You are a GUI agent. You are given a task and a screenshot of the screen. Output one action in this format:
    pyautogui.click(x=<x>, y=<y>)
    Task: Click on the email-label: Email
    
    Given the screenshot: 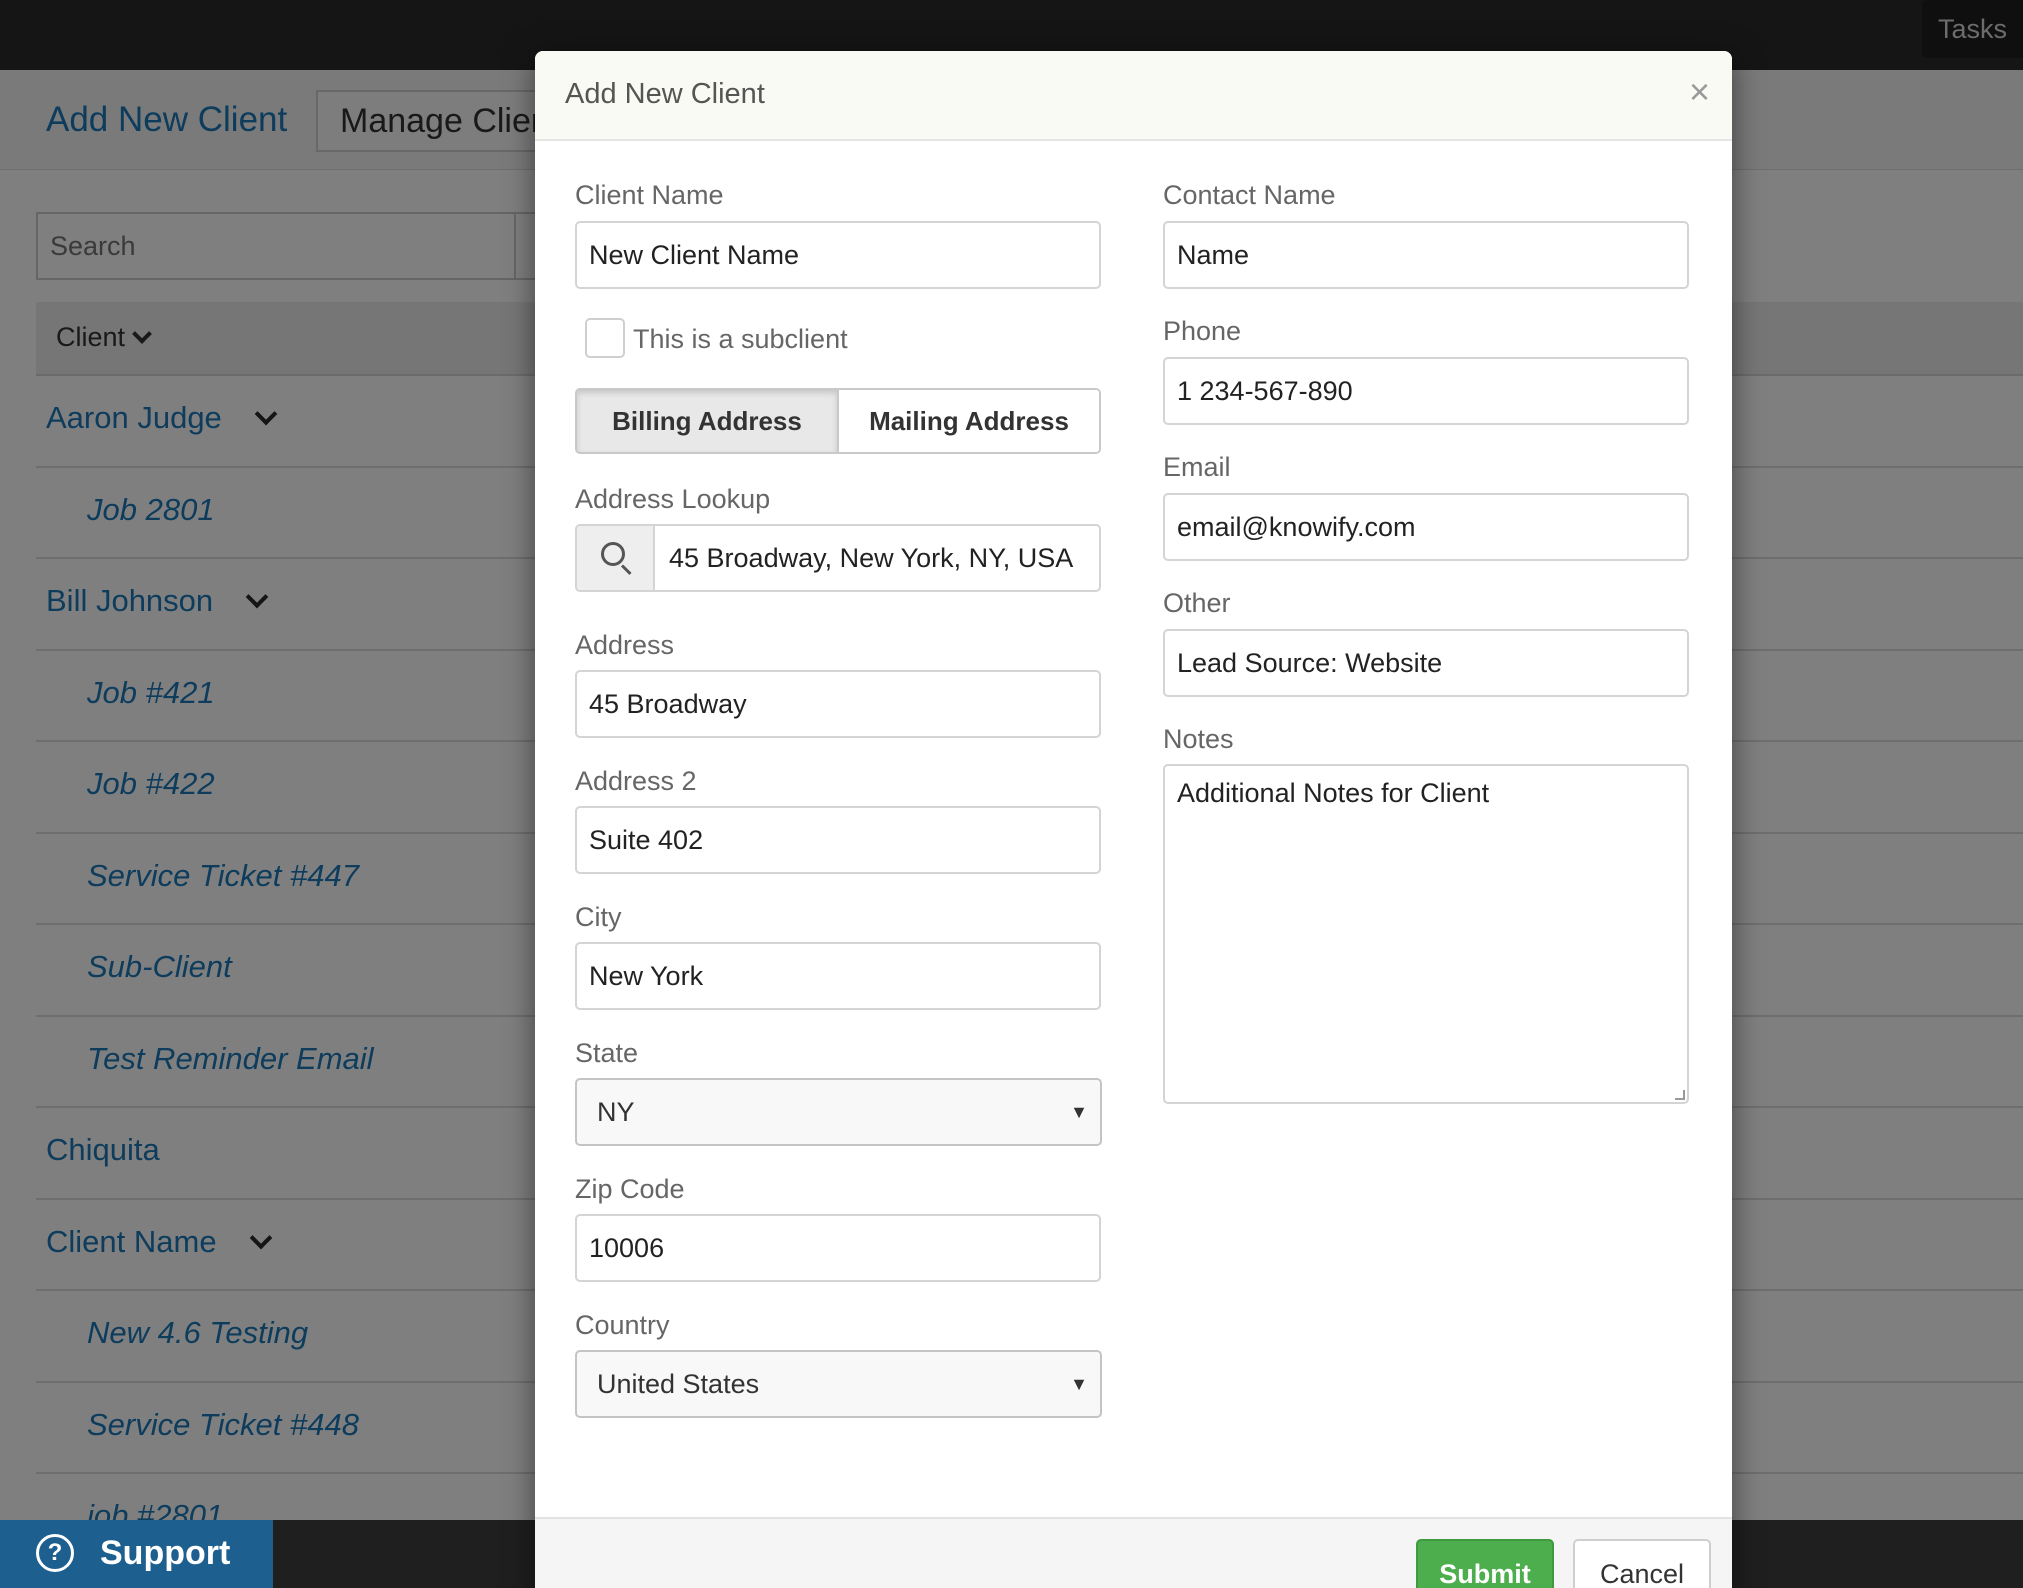 What is the action you would take?
    pyautogui.click(x=1197, y=467)
    